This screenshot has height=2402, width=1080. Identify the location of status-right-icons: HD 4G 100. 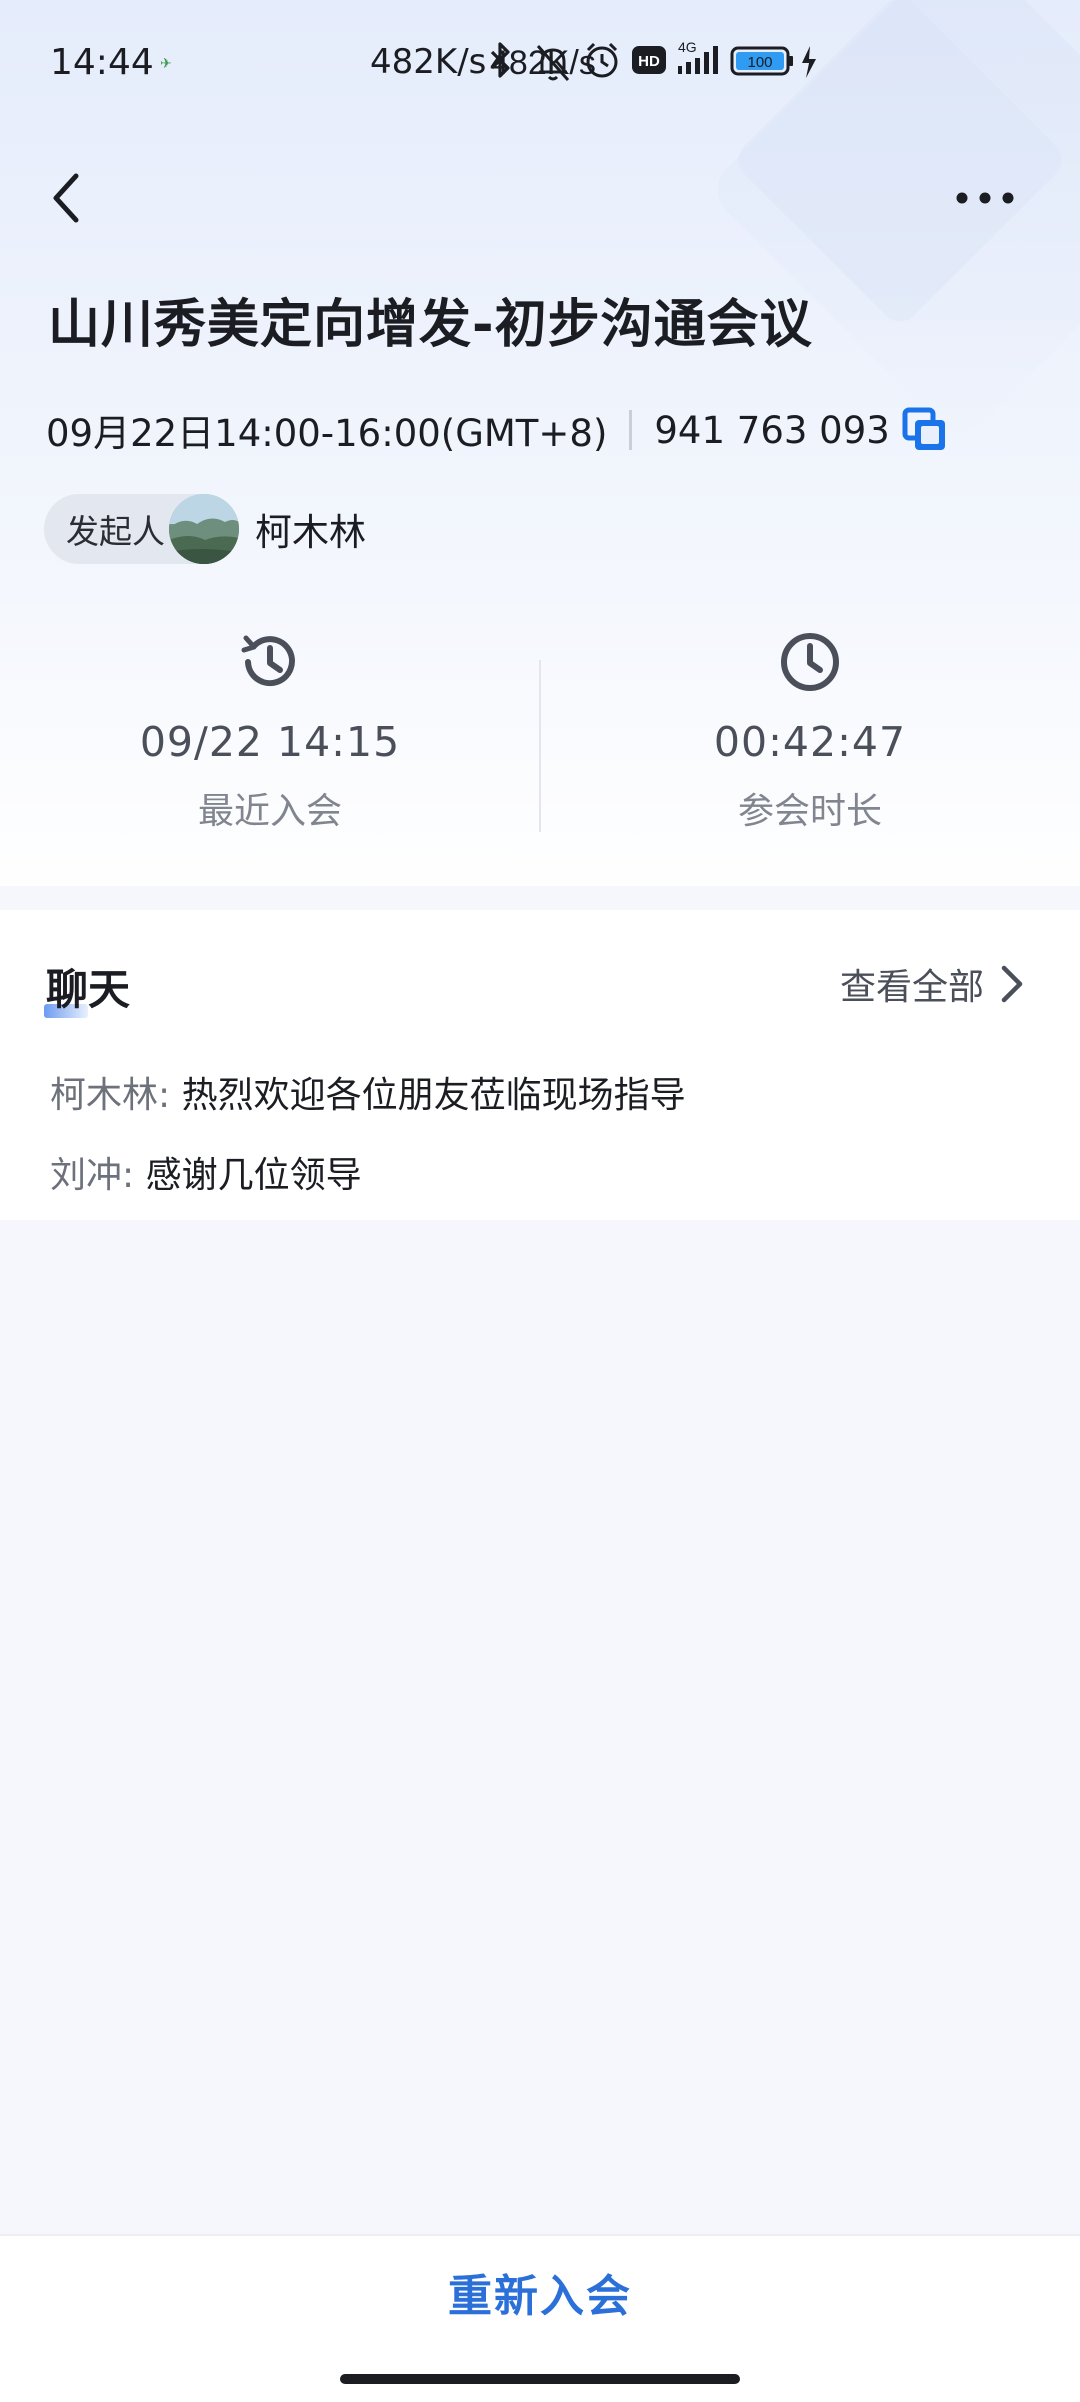
(653, 60).